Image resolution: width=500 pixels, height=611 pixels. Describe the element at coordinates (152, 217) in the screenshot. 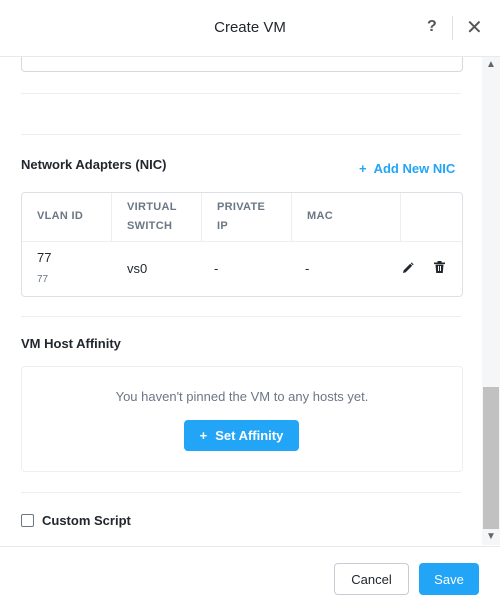

I see `column-header-virtual-switch: VIRTUAL SWITCH` at that location.